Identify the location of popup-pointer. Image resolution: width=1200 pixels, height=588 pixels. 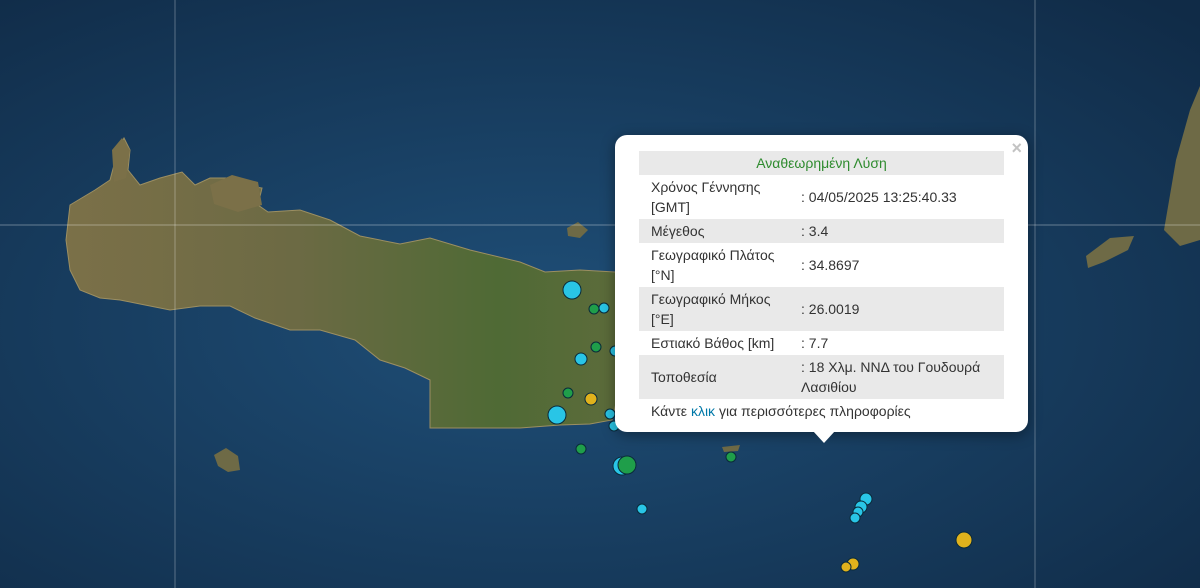
(824, 437).